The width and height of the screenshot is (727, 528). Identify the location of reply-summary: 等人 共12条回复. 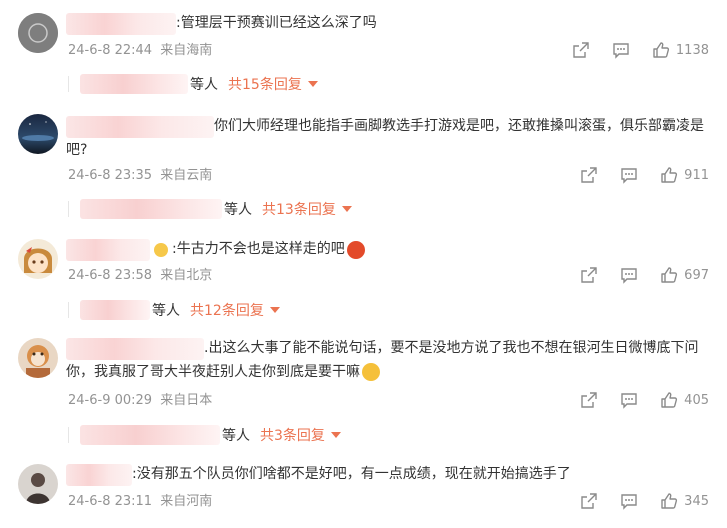
(180, 310).